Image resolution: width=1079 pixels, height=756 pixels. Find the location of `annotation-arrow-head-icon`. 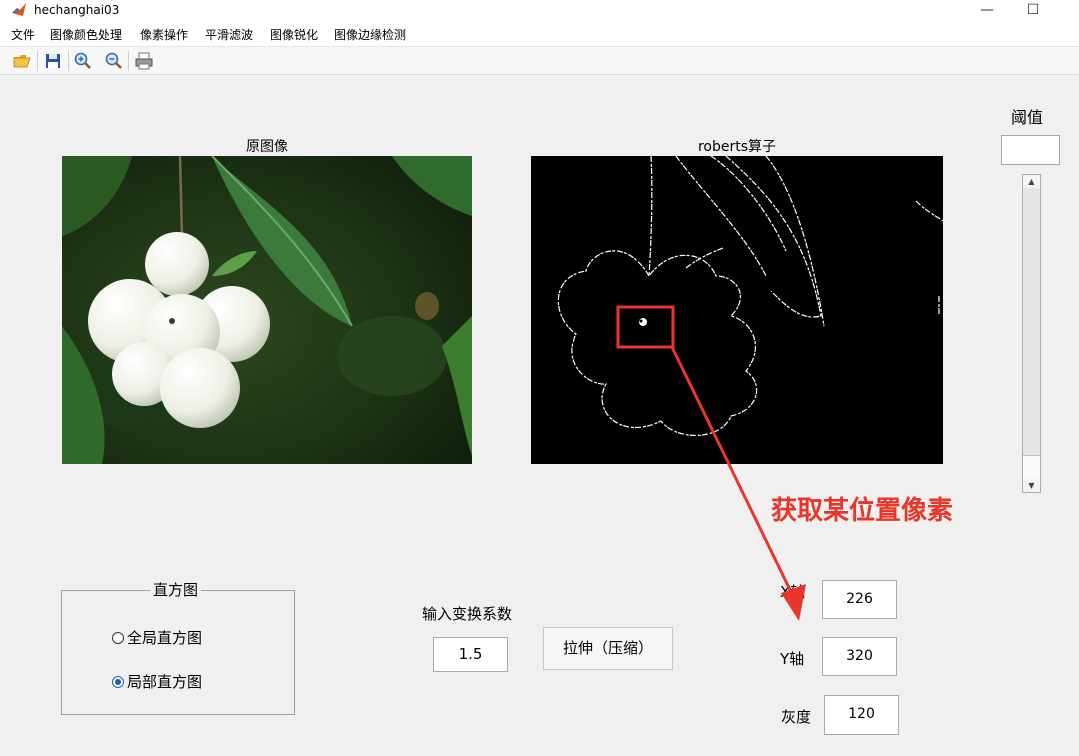

annotation-arrow-head-icon is located at coordinates (793, 602).